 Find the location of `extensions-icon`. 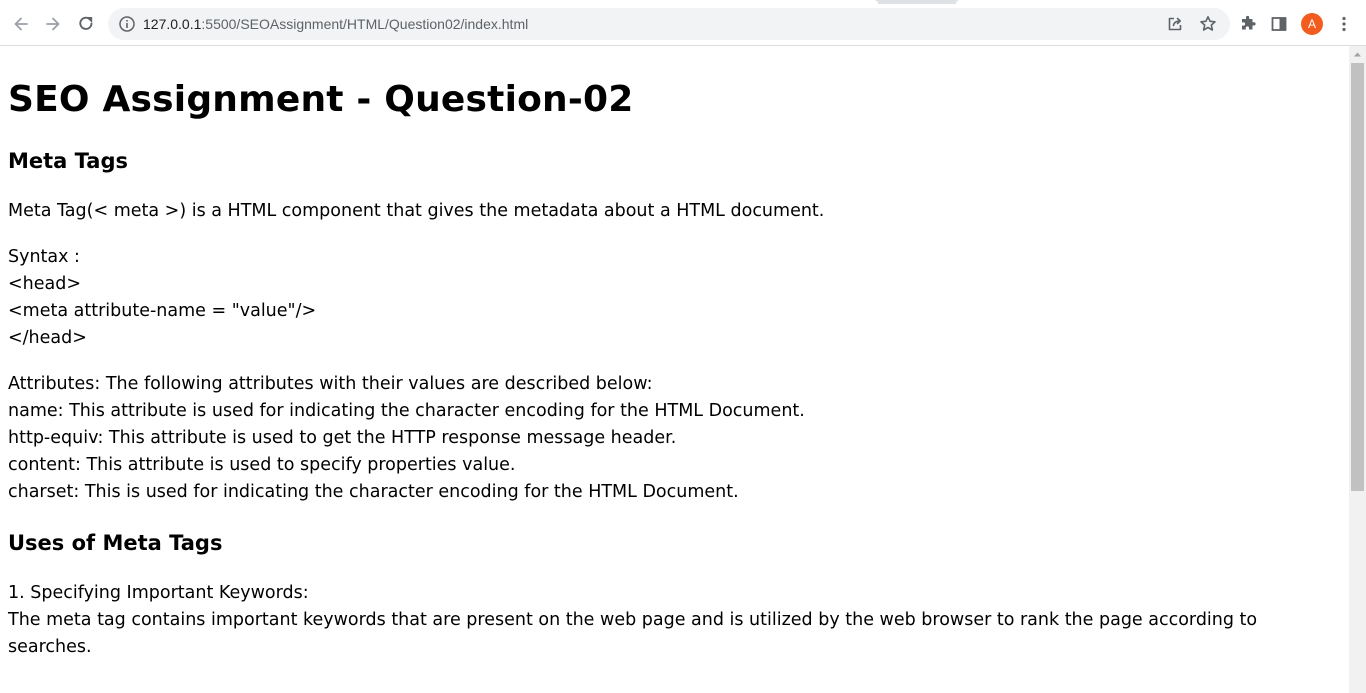

extensions-icon is located at coordinates (1249, 22).